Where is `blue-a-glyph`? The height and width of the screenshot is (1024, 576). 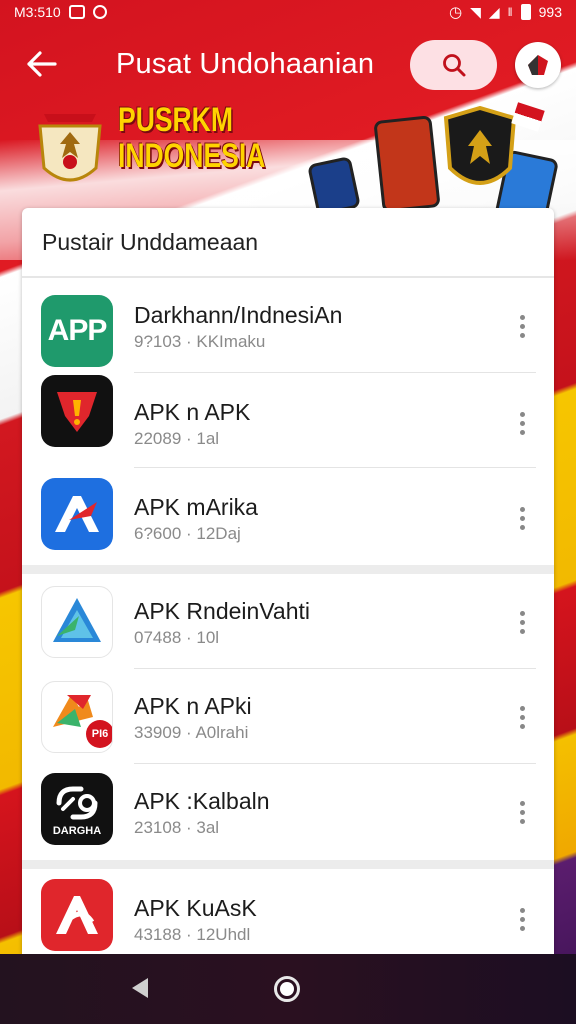
blue-a-glyph is located at coordinates (77, 514).